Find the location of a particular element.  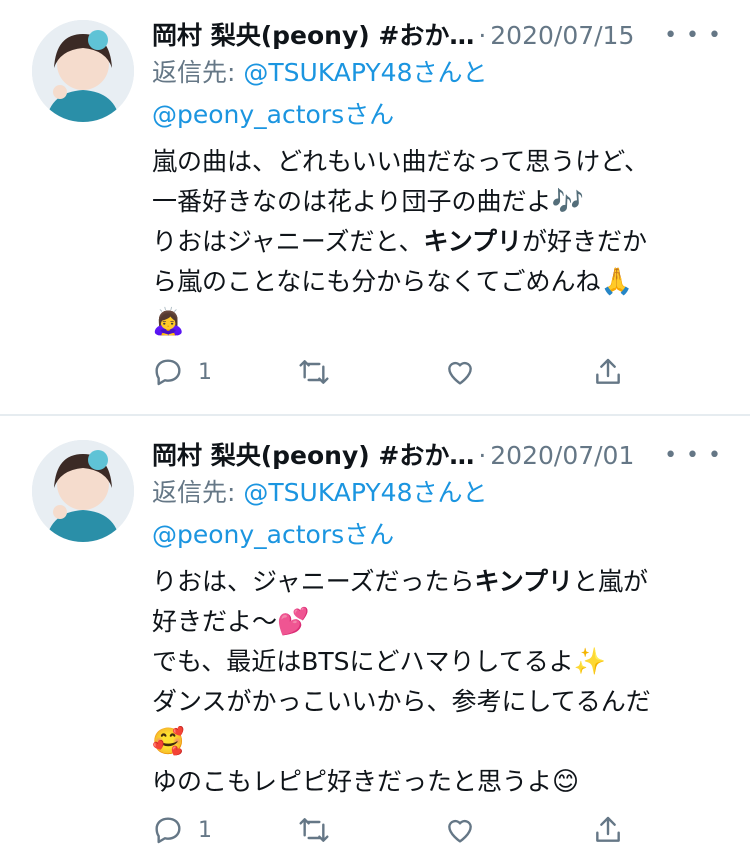

tweet-line: ゆのこもレピピ好きだったと思うよ😊 is located at coordinates (366, 782).